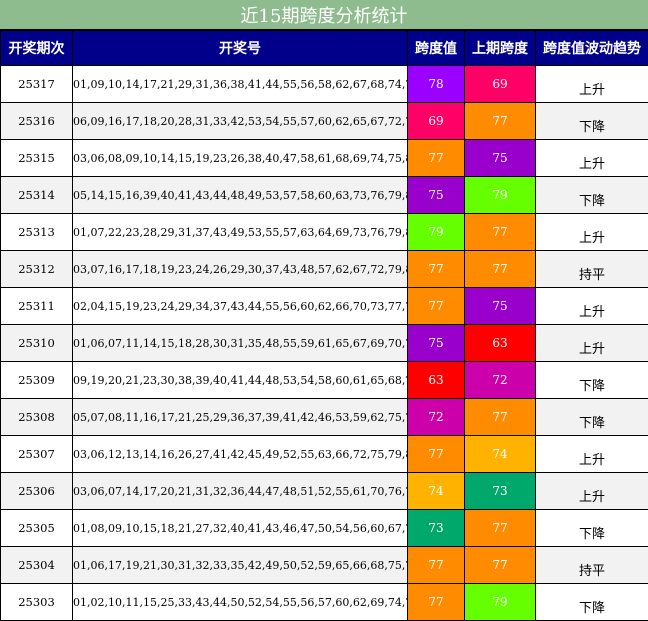  I want to click on header-period: 开奖期次, so click(37, 48).